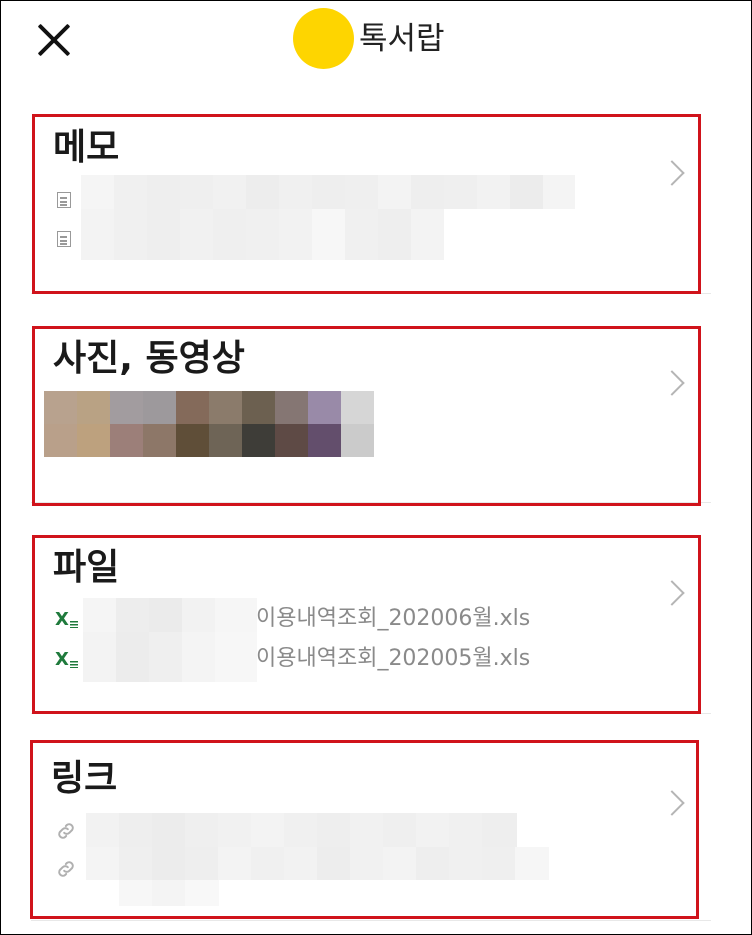 Image resolution: width=752 pixels, height=935 pixels. What do you see at coordinates (323, 38) in the screenshot?
I see `avatar` at bounding box center [323, 38].